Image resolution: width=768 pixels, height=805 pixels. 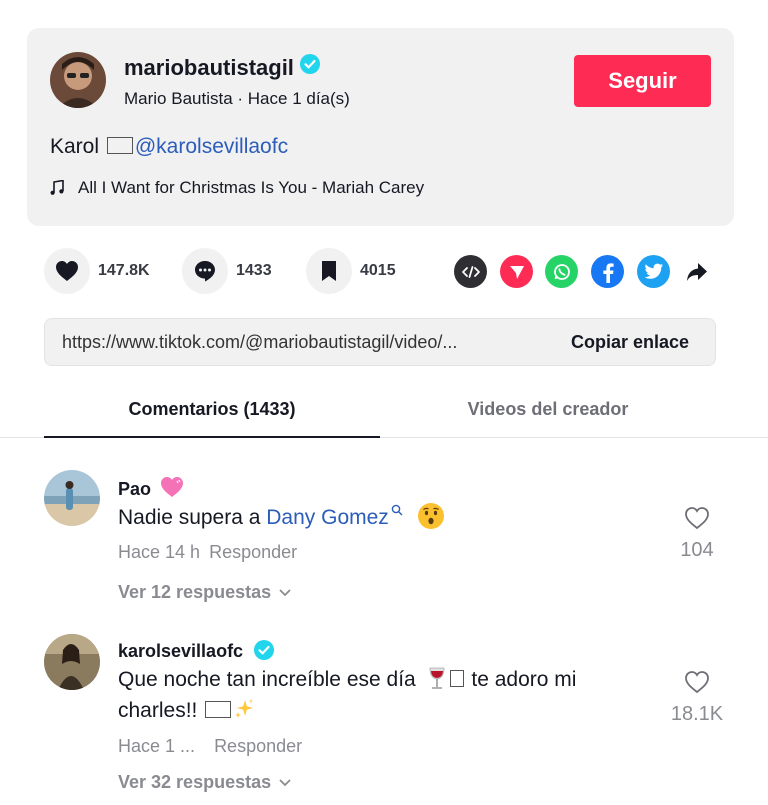 I want to click on embed-icon, so click(x=470, y=271).